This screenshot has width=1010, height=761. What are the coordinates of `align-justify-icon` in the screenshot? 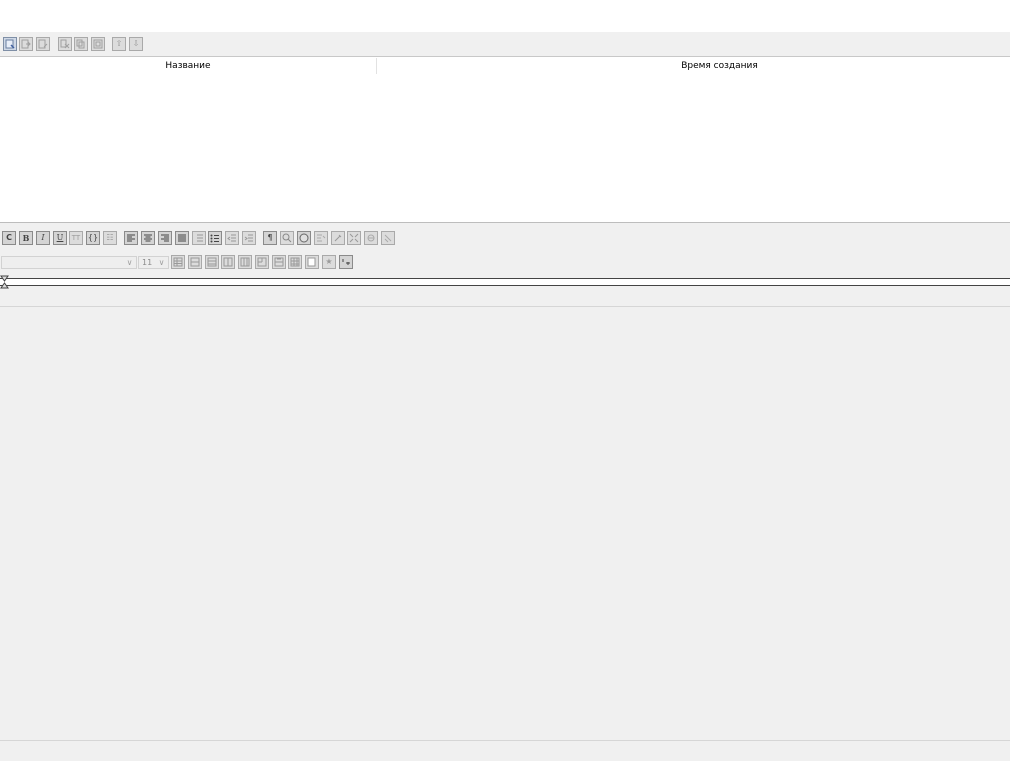 It's located at (182, 238).